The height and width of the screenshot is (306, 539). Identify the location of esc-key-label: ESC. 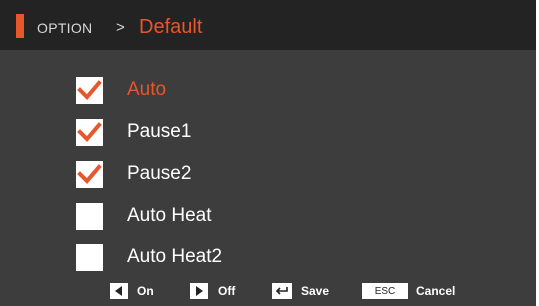
(385, 291).